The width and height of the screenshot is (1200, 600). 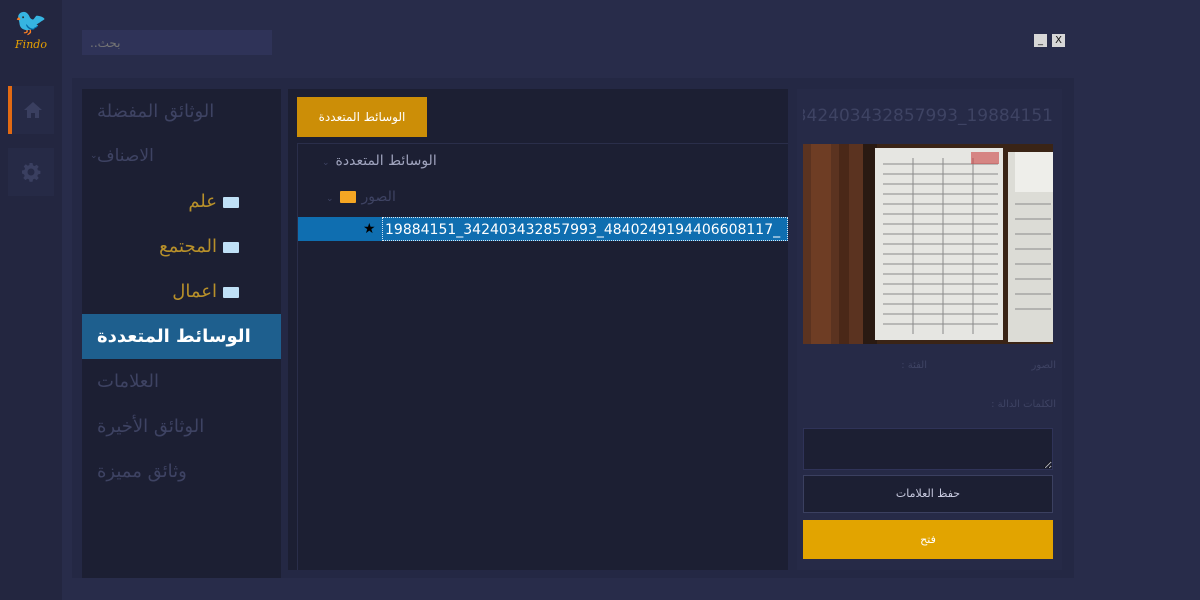 I want to click on sidebar-item-categories: الاصناف ⌄, so click(x=181, y=156).